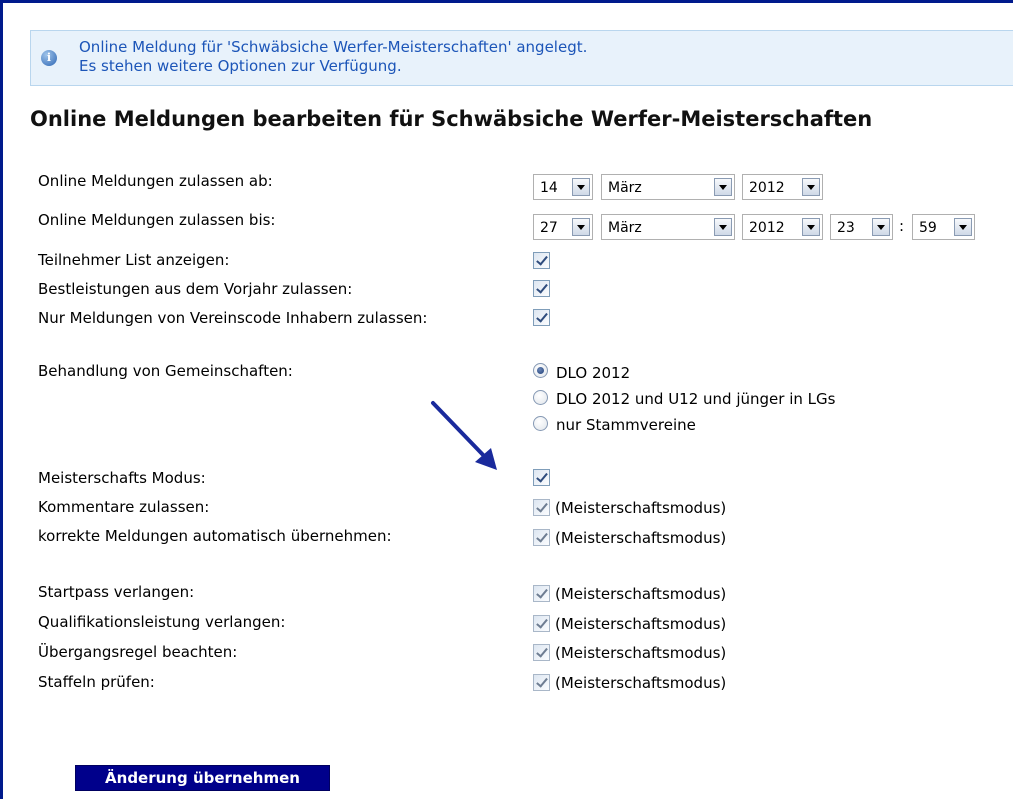 This screenshot has width=1013, height=799. Describe the element at coordinates (563, 227) in the screenshot. I see `date-to-day-select: 27` at that location.